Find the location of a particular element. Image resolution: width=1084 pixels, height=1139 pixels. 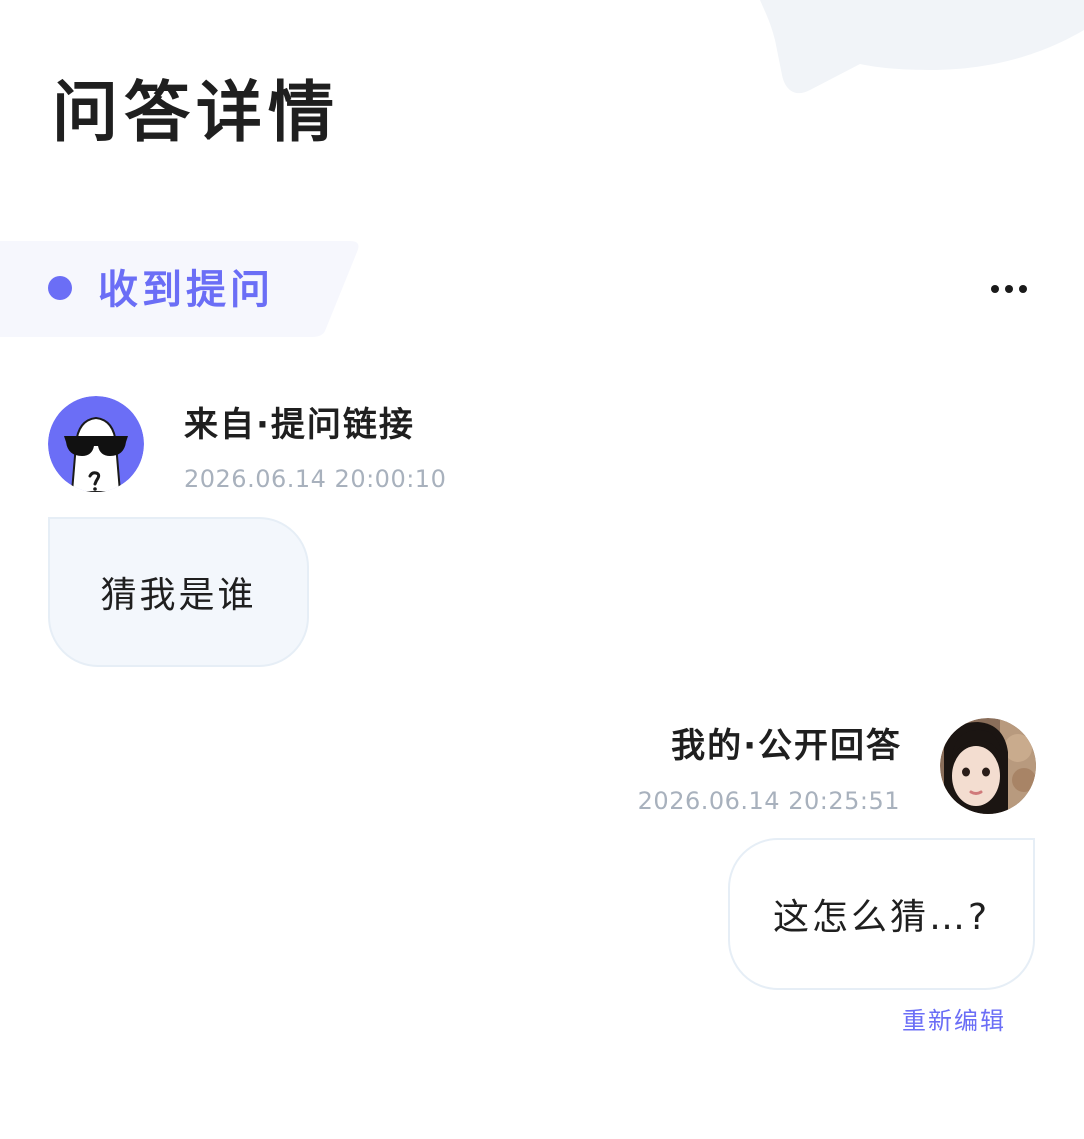

question-timestamp: 2026.06.14 20:00:10 is located at coordinates (315, 479).